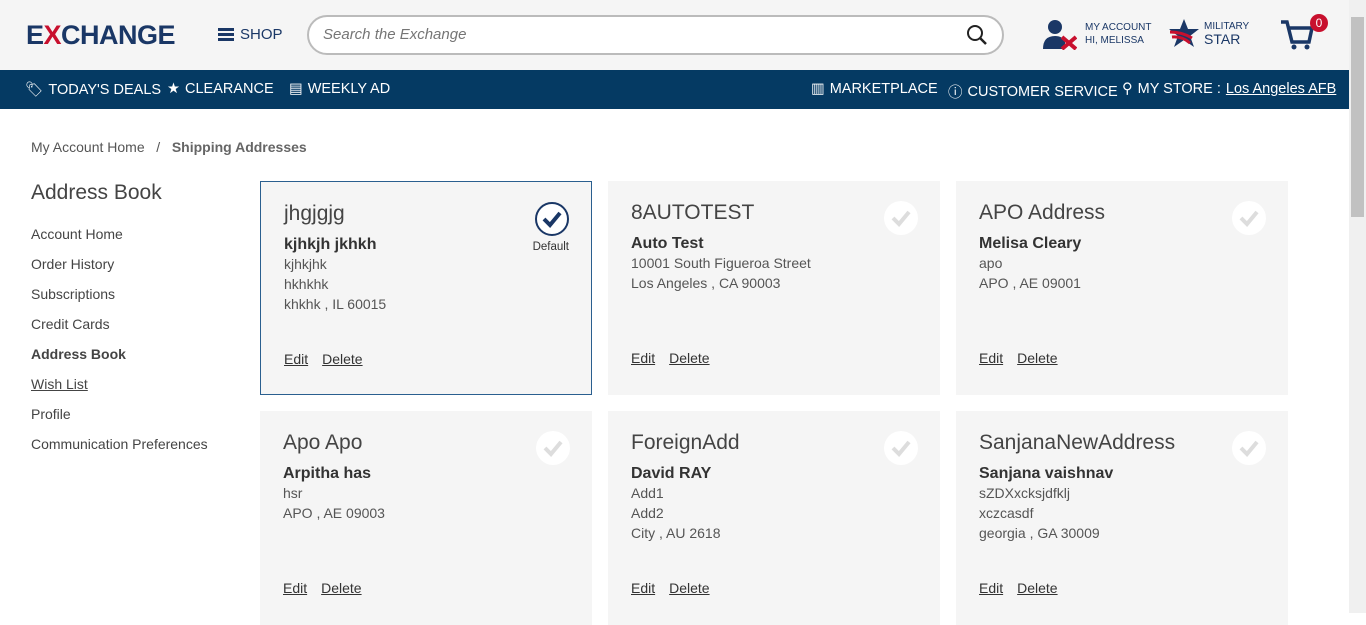 The image size is (1366, 625). What do you see at coordinates (977, 35) in the screenshot?
I see `search-icon` at bounding box center [977, 35].